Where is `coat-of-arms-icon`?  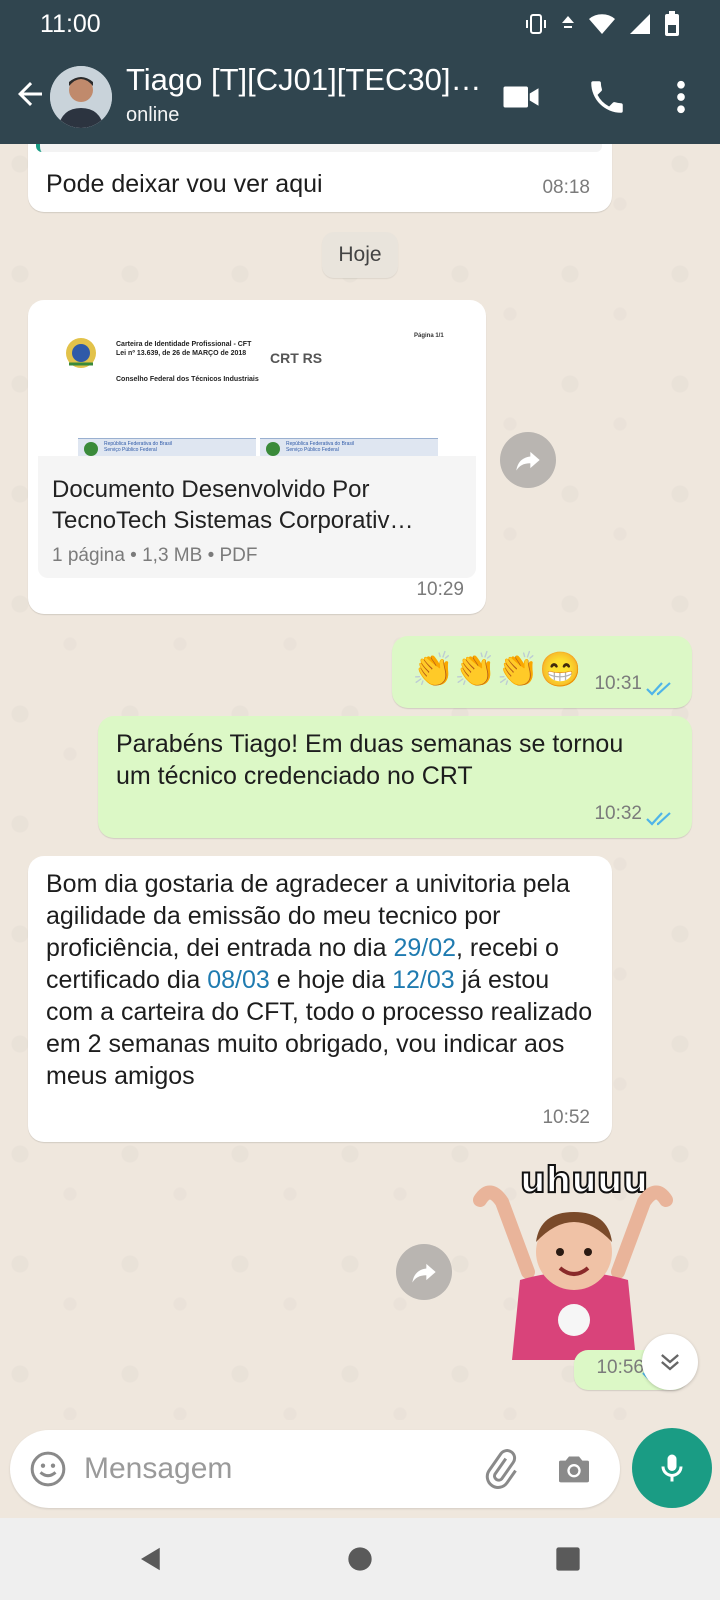 coat-of-arms-icon is located at coordinates (81, 353).